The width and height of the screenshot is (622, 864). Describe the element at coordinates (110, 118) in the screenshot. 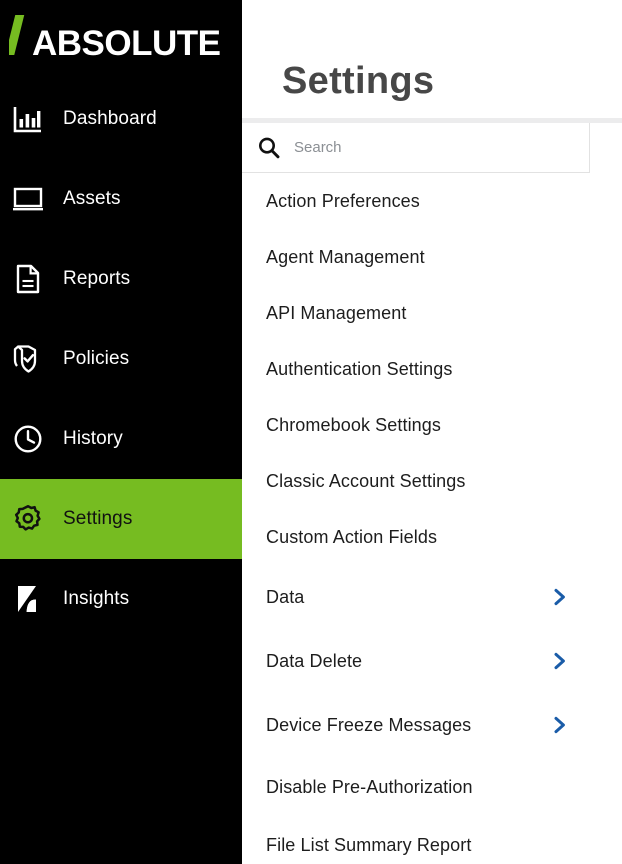

I see `sidebar-item-label: Dashboard` at that location.